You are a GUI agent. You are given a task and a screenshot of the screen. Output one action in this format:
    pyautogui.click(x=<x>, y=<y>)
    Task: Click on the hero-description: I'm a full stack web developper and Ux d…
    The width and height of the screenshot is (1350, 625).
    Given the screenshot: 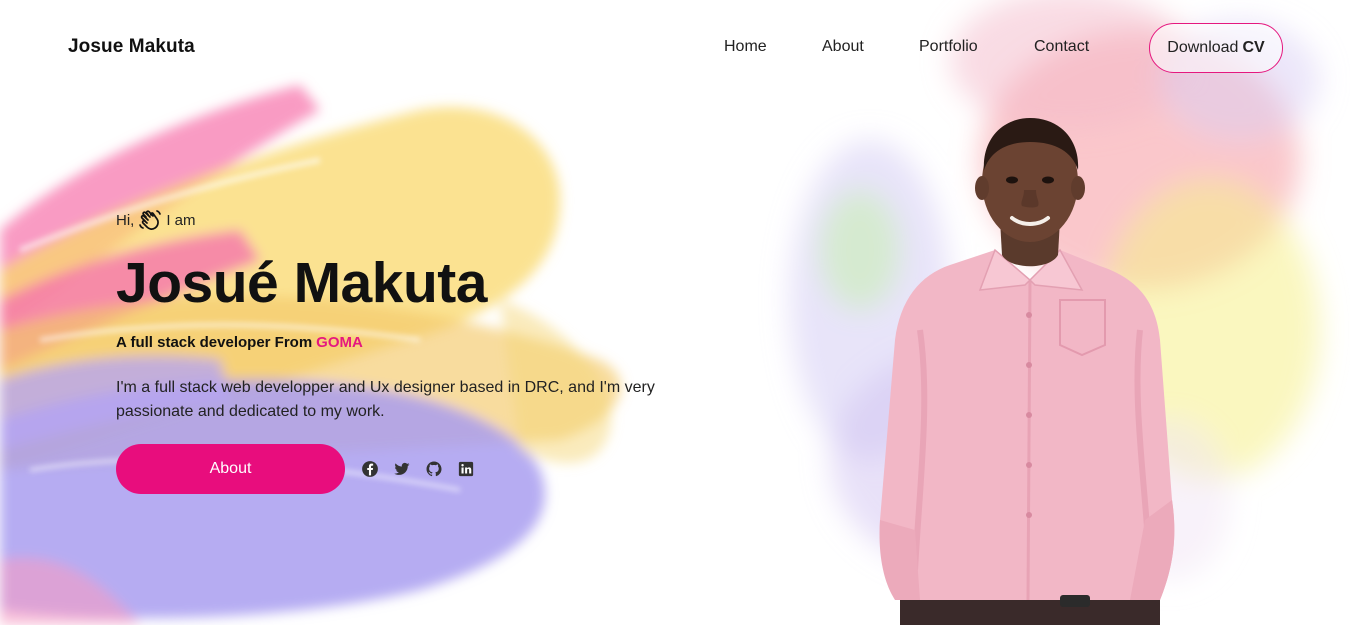 What is the action you would take?
    pyautogui.click(x=385, y=399)
    